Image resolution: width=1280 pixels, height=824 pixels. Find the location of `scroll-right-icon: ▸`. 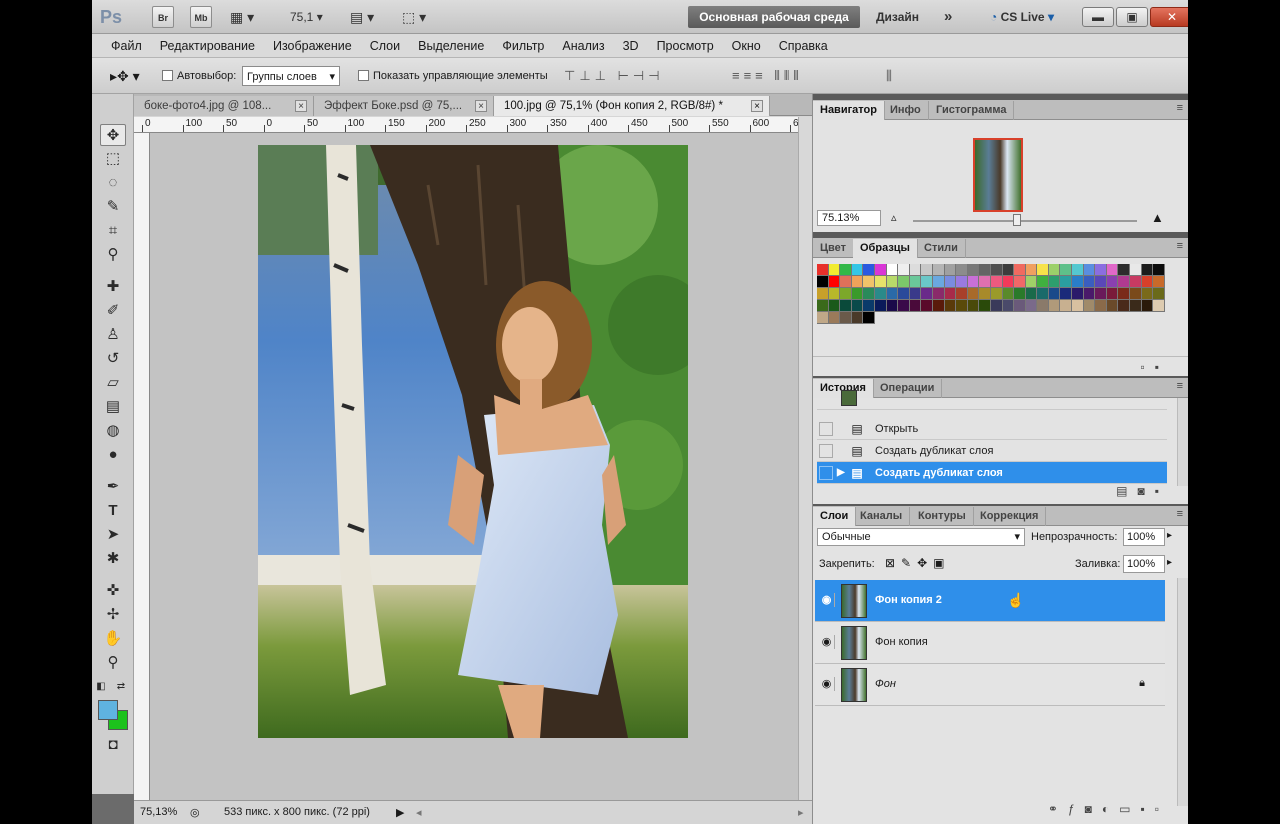

scroll-right-icon: ▸ is located at coordinates (801, 812).